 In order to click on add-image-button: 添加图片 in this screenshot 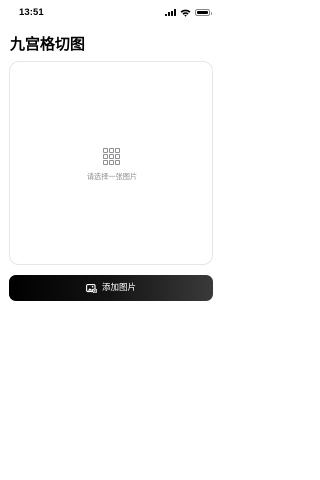, I will do `click(111, 288)`.